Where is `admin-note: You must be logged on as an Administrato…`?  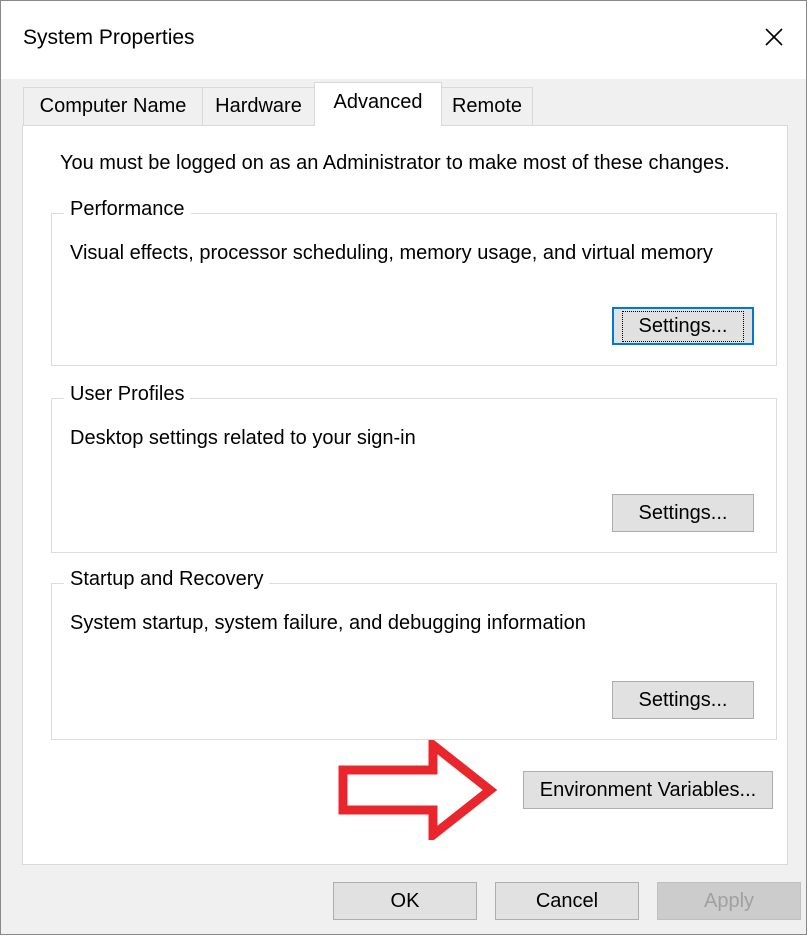
admin-note: You must be logged on as an Administrato… is located at coordinates (395, 163).